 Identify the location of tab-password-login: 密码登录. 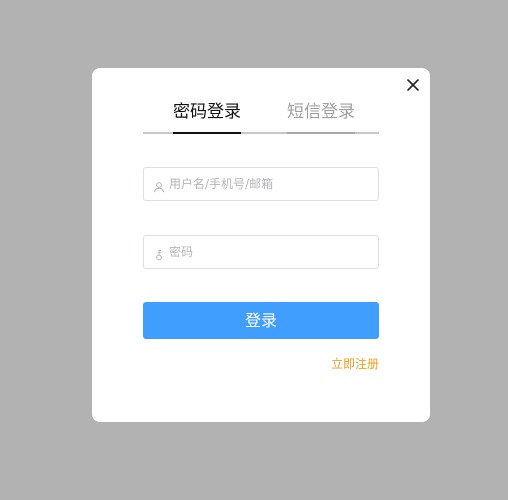
(207, 116).